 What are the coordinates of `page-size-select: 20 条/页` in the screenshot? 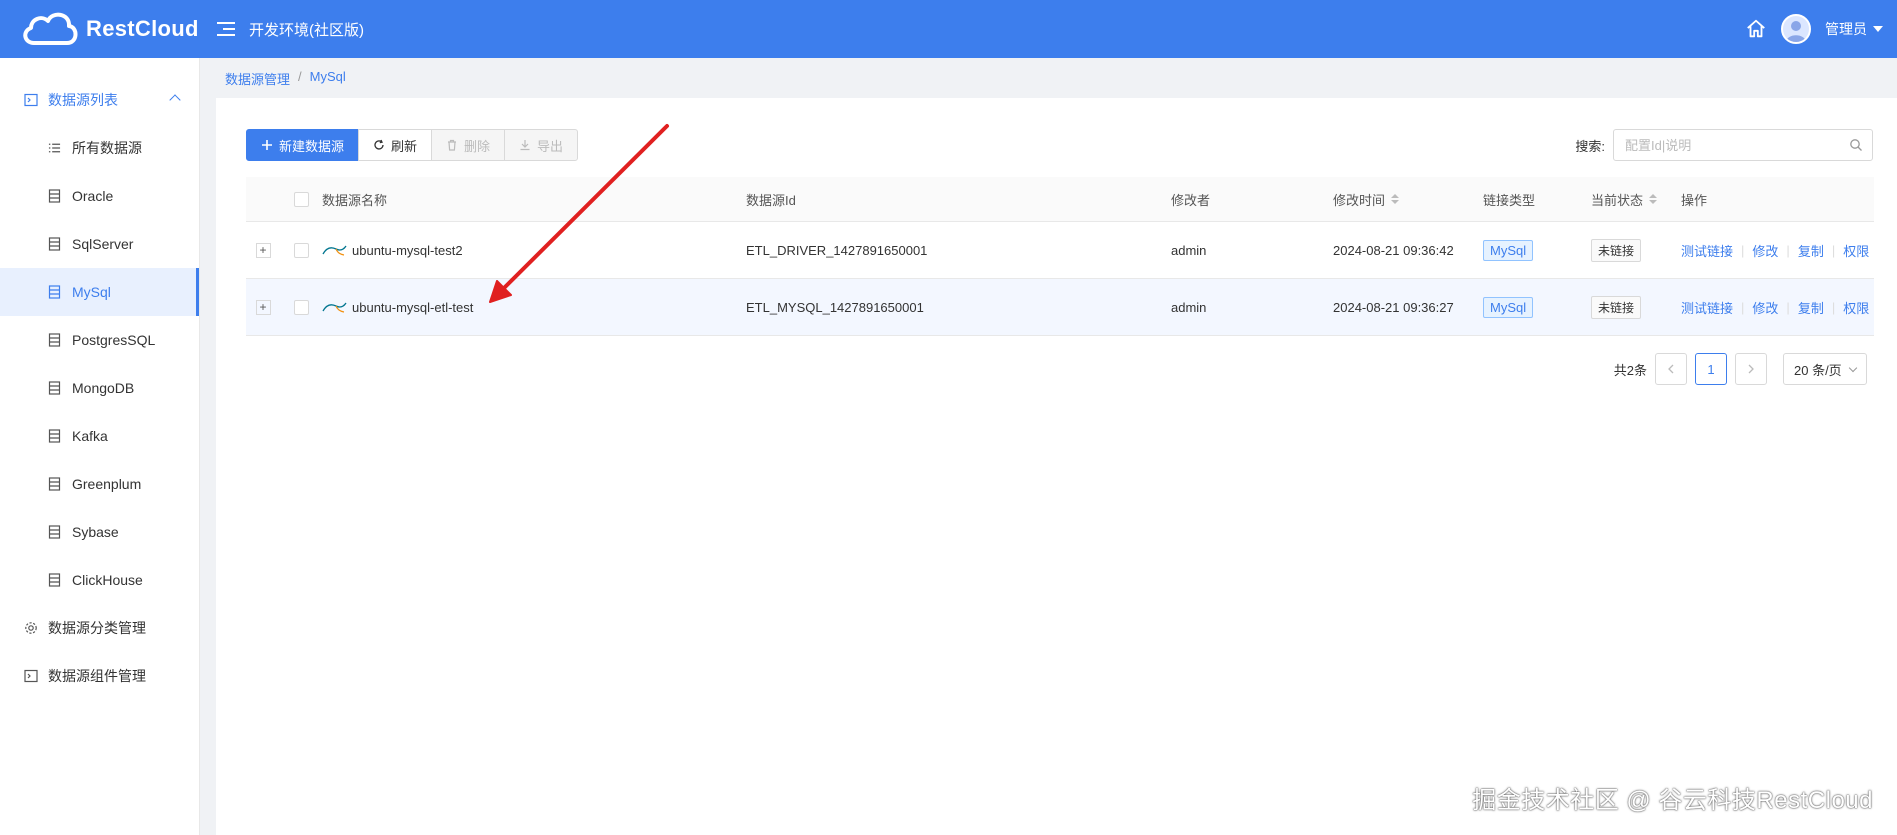 It's located at (1825, 369).